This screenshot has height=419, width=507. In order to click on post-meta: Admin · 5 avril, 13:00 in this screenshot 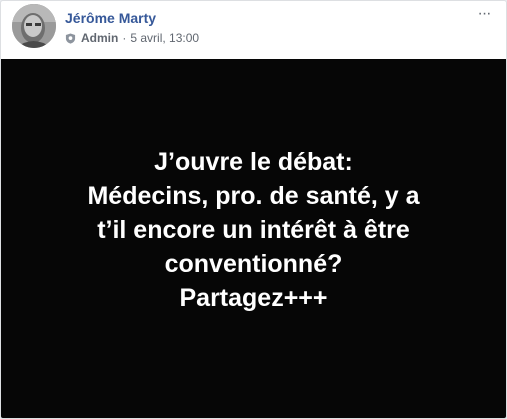, I will do `click(132, 38)`.